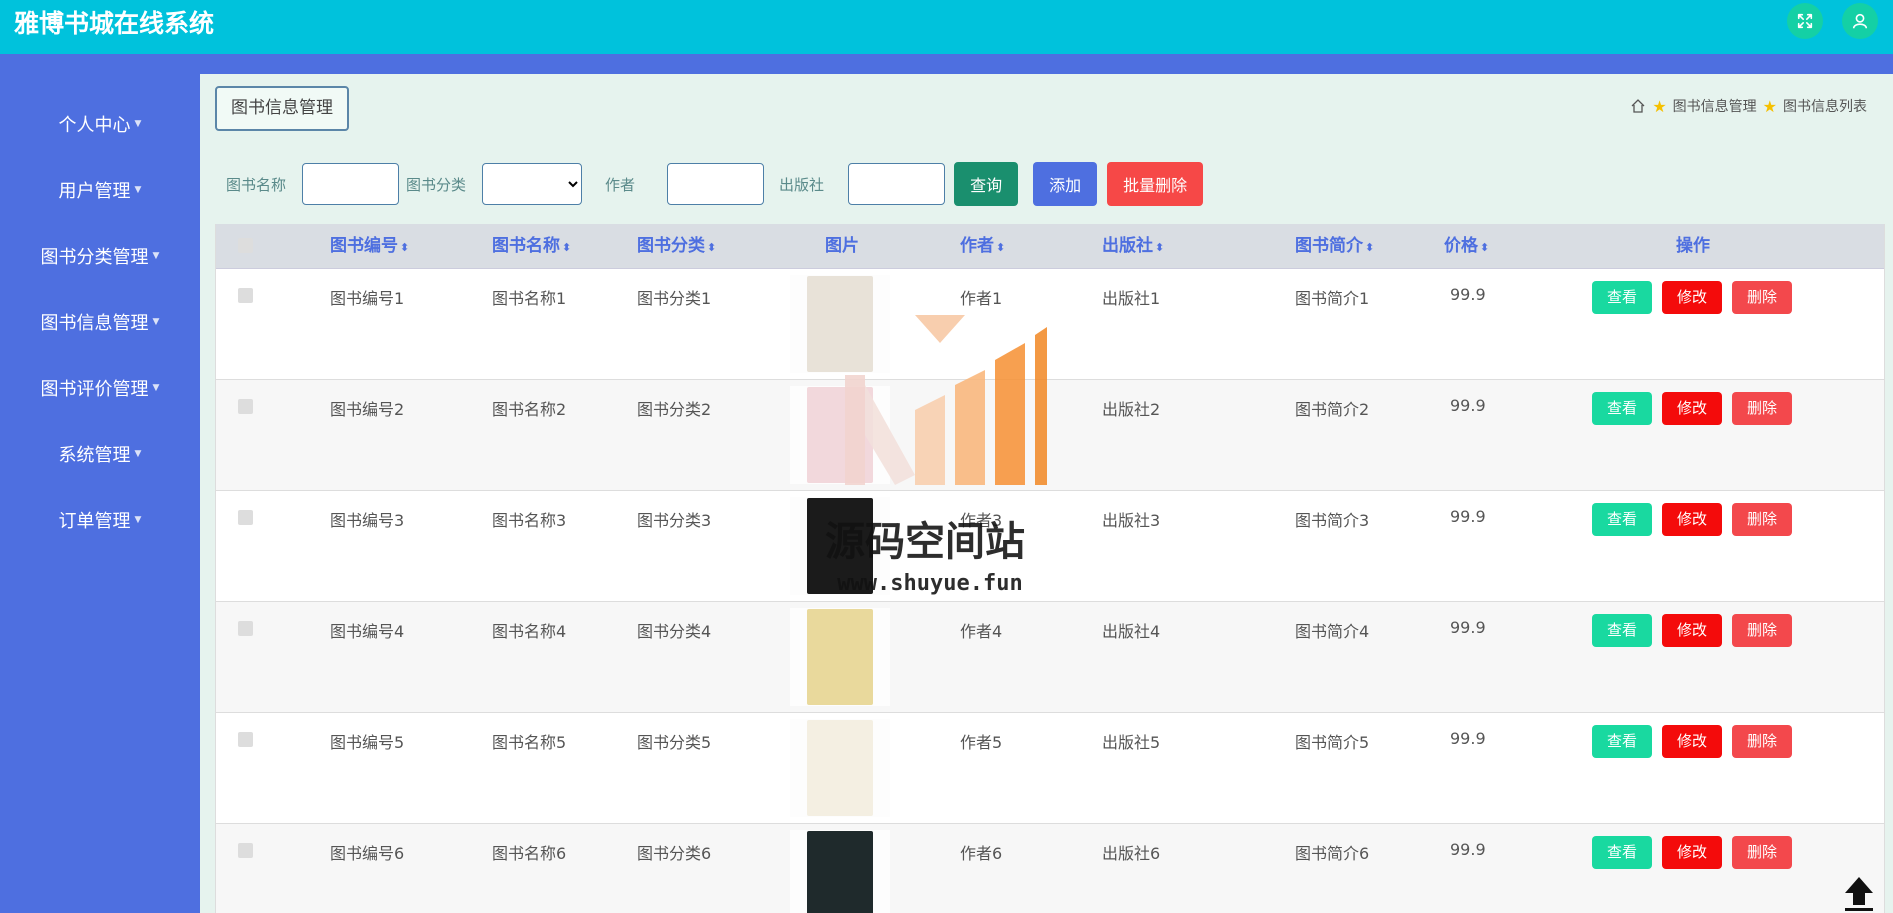  I want to click on cell-intro: 图书简介1, so click(1332, 298).